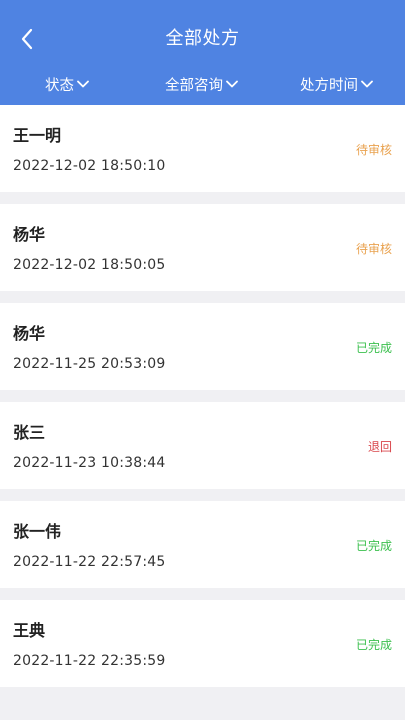 This screenshot has height=720, width=405. What do you see at coordinates (202, 38) in the screenshot?
I see `page-title: 全部处方` at bounding box center [202, 38].